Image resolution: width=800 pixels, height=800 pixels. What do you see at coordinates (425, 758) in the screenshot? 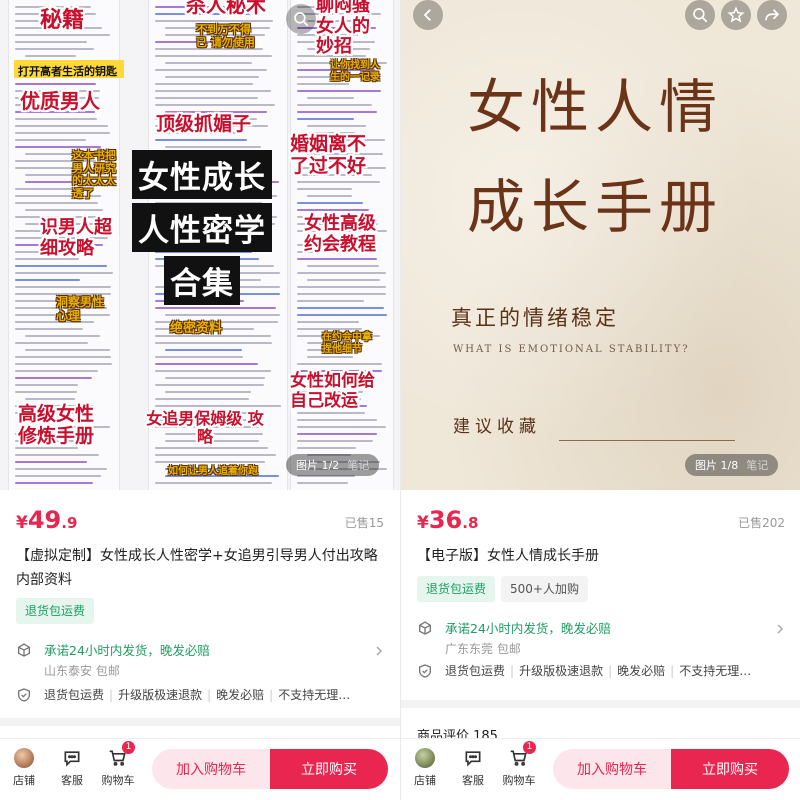
I see `shop-avatar` at bounding box center [425, 758].